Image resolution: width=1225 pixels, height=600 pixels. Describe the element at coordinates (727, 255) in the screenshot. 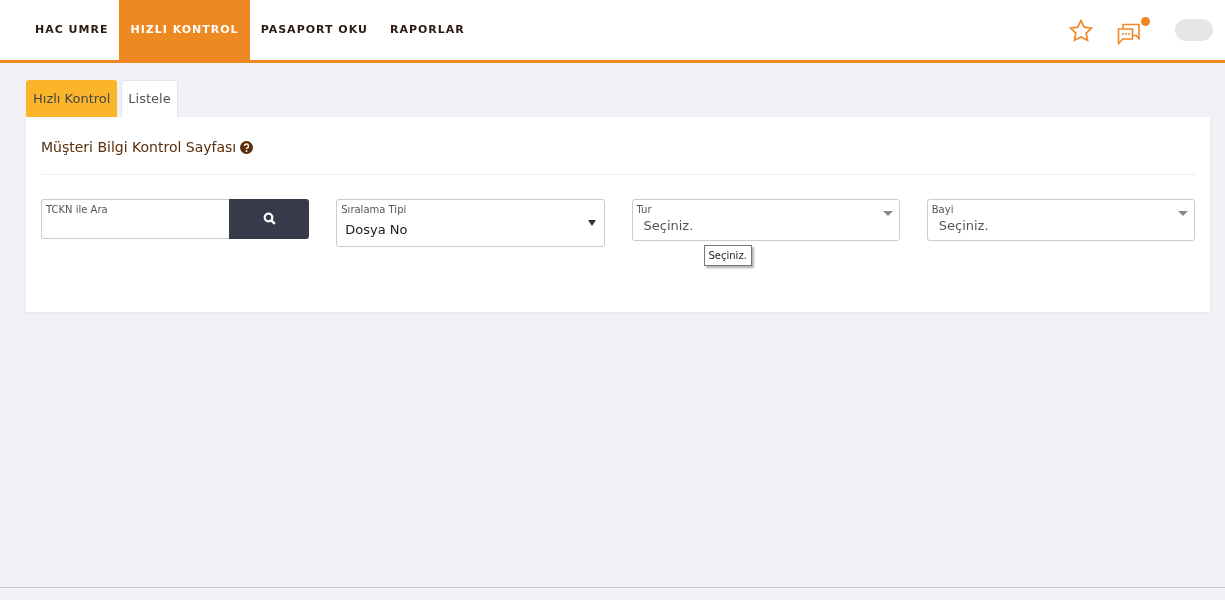

I see `tooltip: Seçiniz.` at that location.